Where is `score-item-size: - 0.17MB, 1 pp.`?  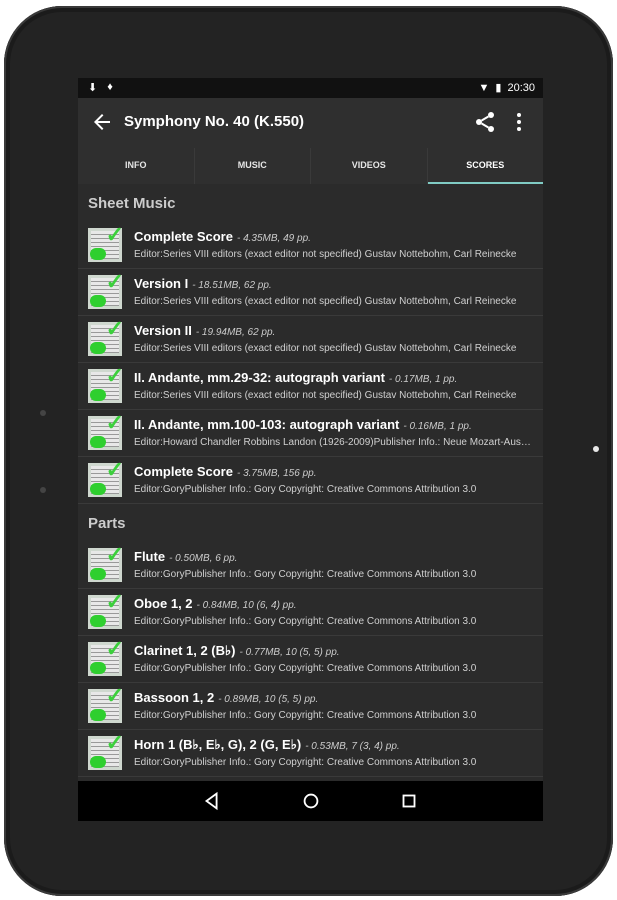 score-item-size: - 0.17MB, 1 pp. is located at coordinates (423, 379).